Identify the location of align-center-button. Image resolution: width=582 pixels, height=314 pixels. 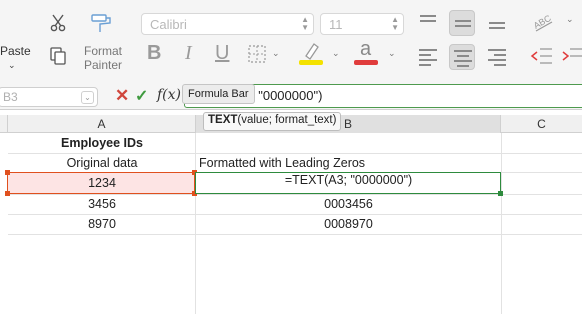
(462, 57).